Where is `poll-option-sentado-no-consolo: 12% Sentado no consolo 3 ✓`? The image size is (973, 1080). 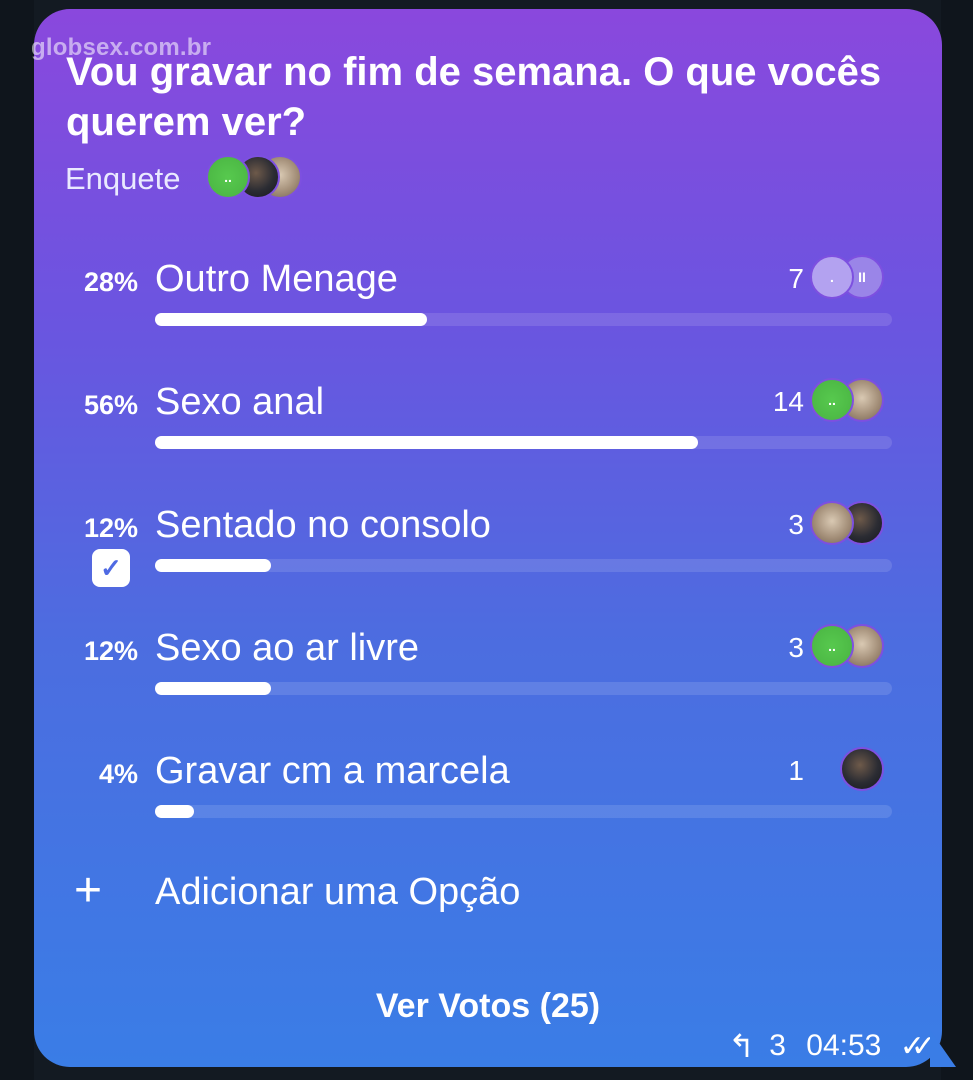
poll-option-sentado-no-consolo: 12% Sentado no consolo 3 ✓ is located at coordinates (488, 557).